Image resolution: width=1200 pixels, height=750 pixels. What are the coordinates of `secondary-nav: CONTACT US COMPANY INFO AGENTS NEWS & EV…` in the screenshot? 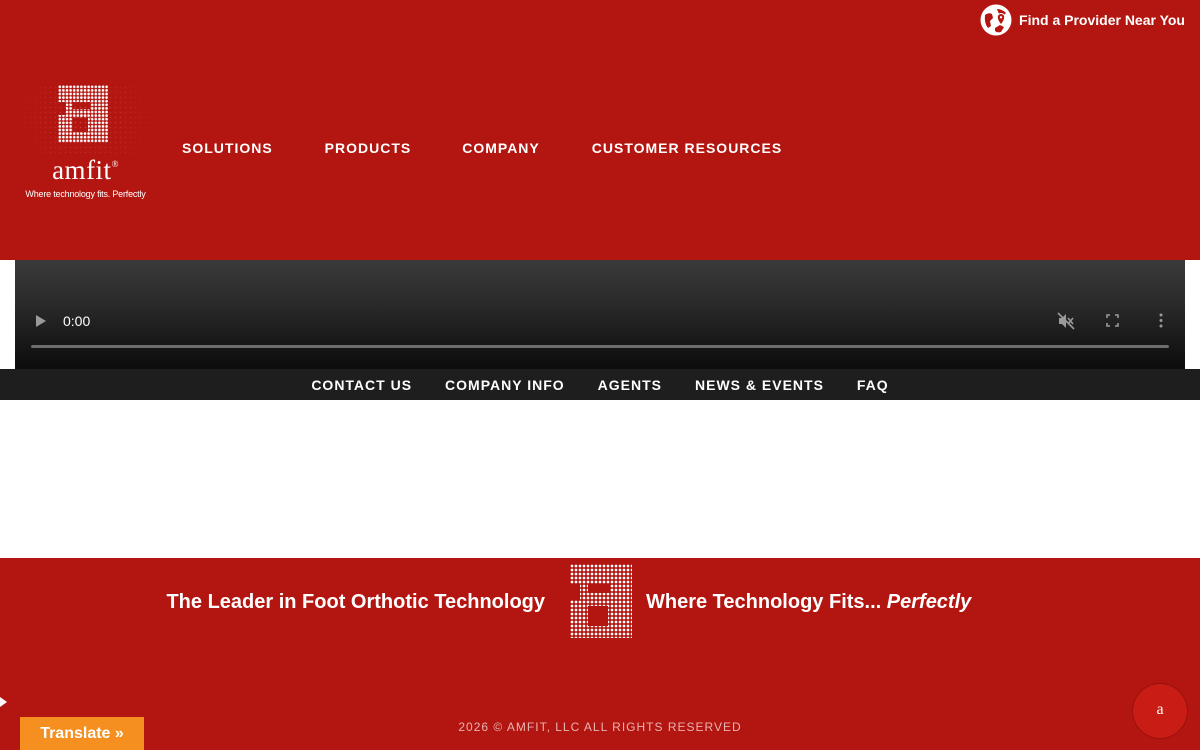 It's located at (600, 384).